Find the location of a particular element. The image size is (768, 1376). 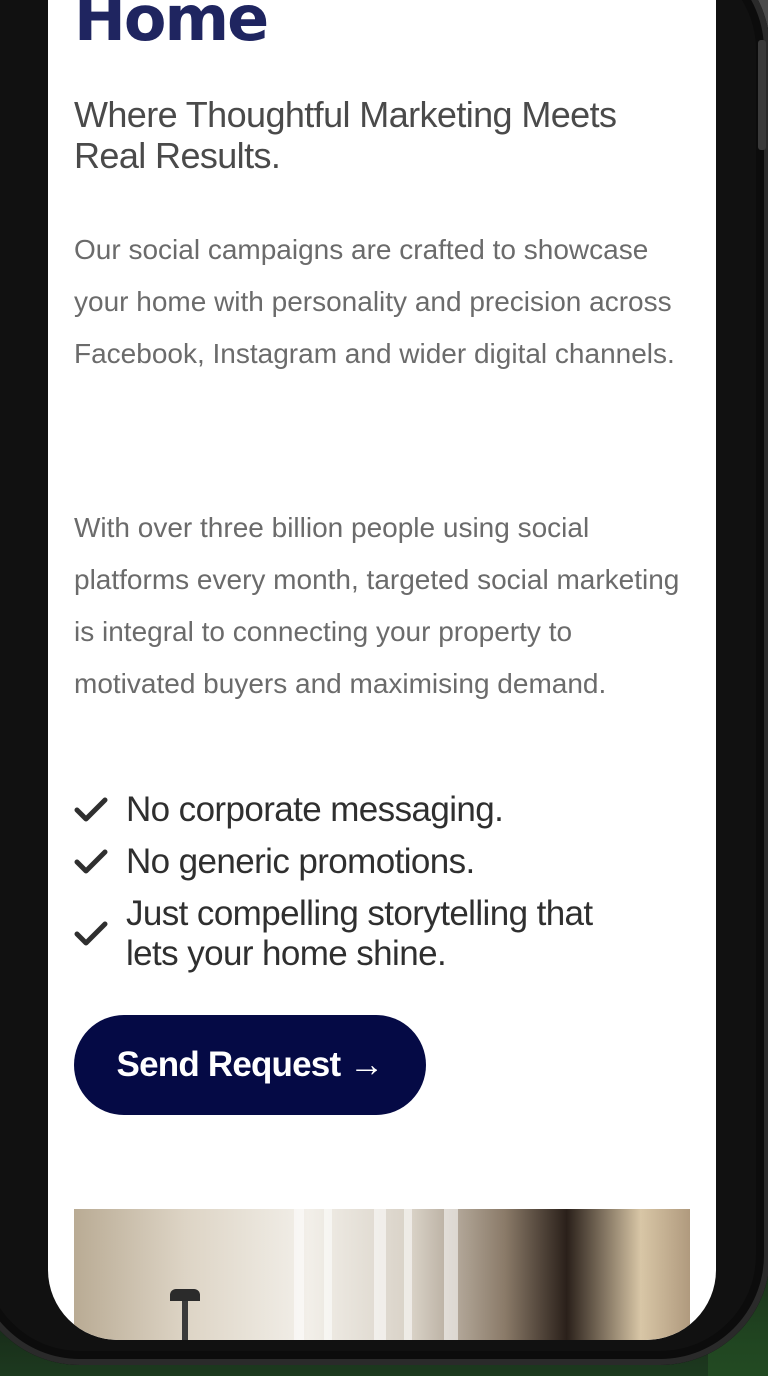

checklist-item: No corporate messaging. is located at coordinates (384, 810).